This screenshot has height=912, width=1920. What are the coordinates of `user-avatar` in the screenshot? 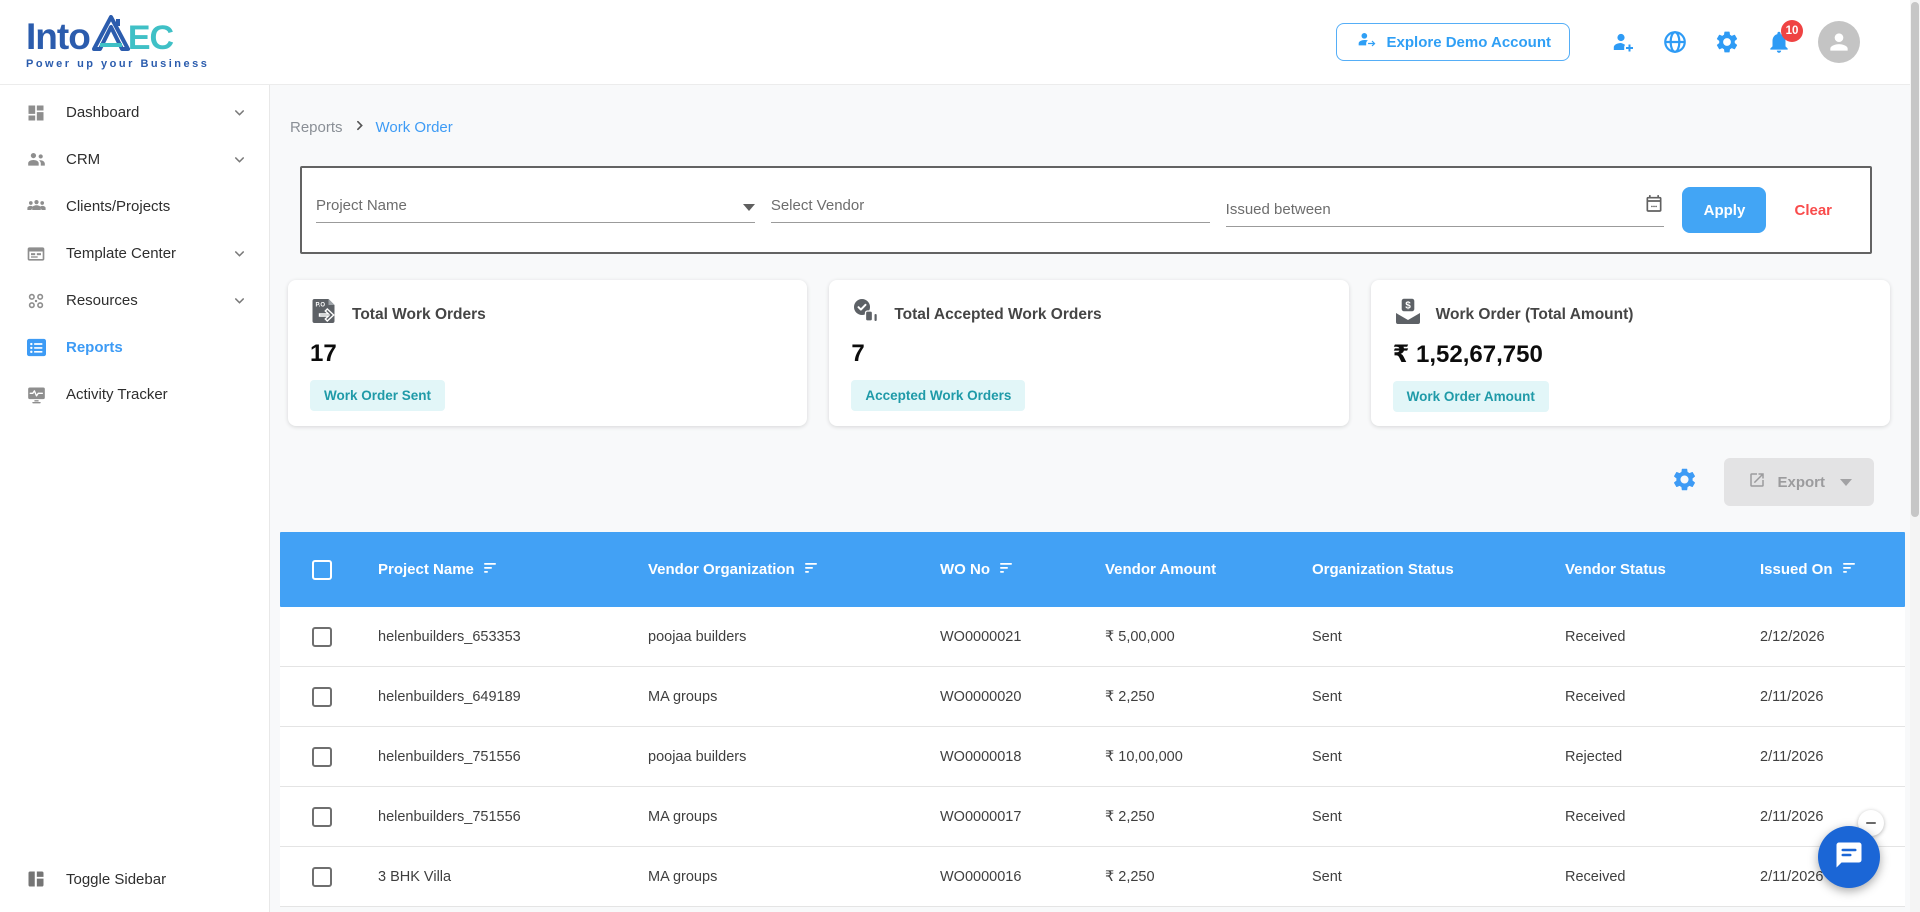 It's located at (1839, 42).